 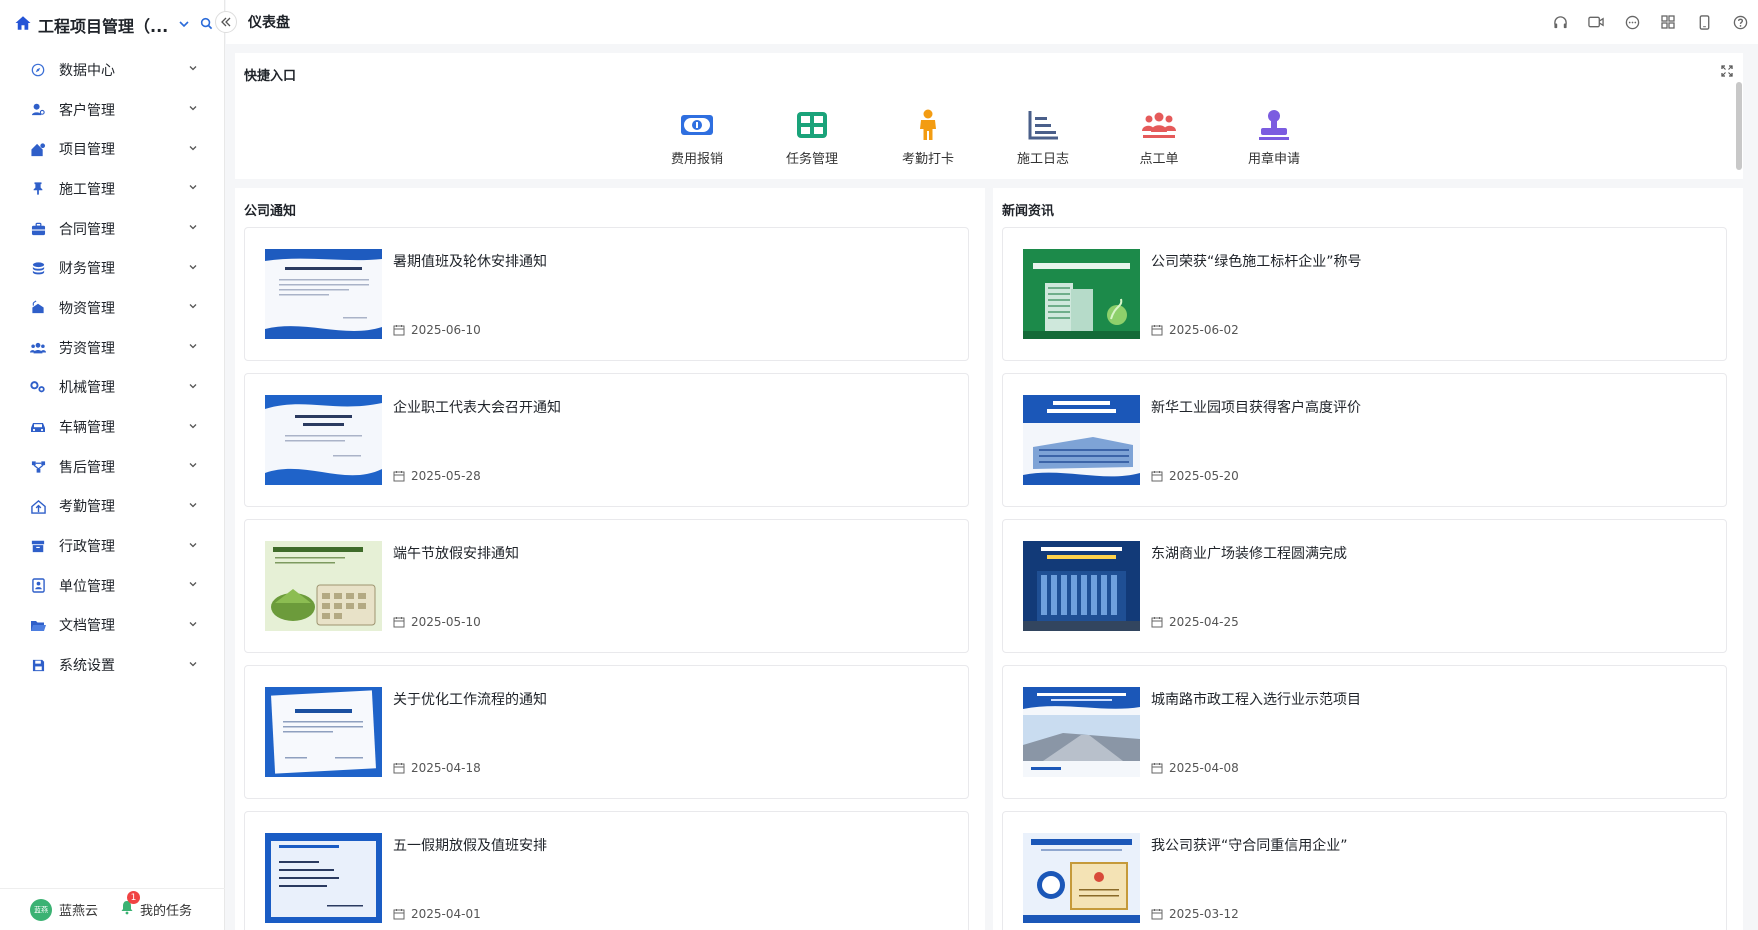 I want to click on notice-title: 企业职工代表大会召开通知, so click(x=477, y=407).